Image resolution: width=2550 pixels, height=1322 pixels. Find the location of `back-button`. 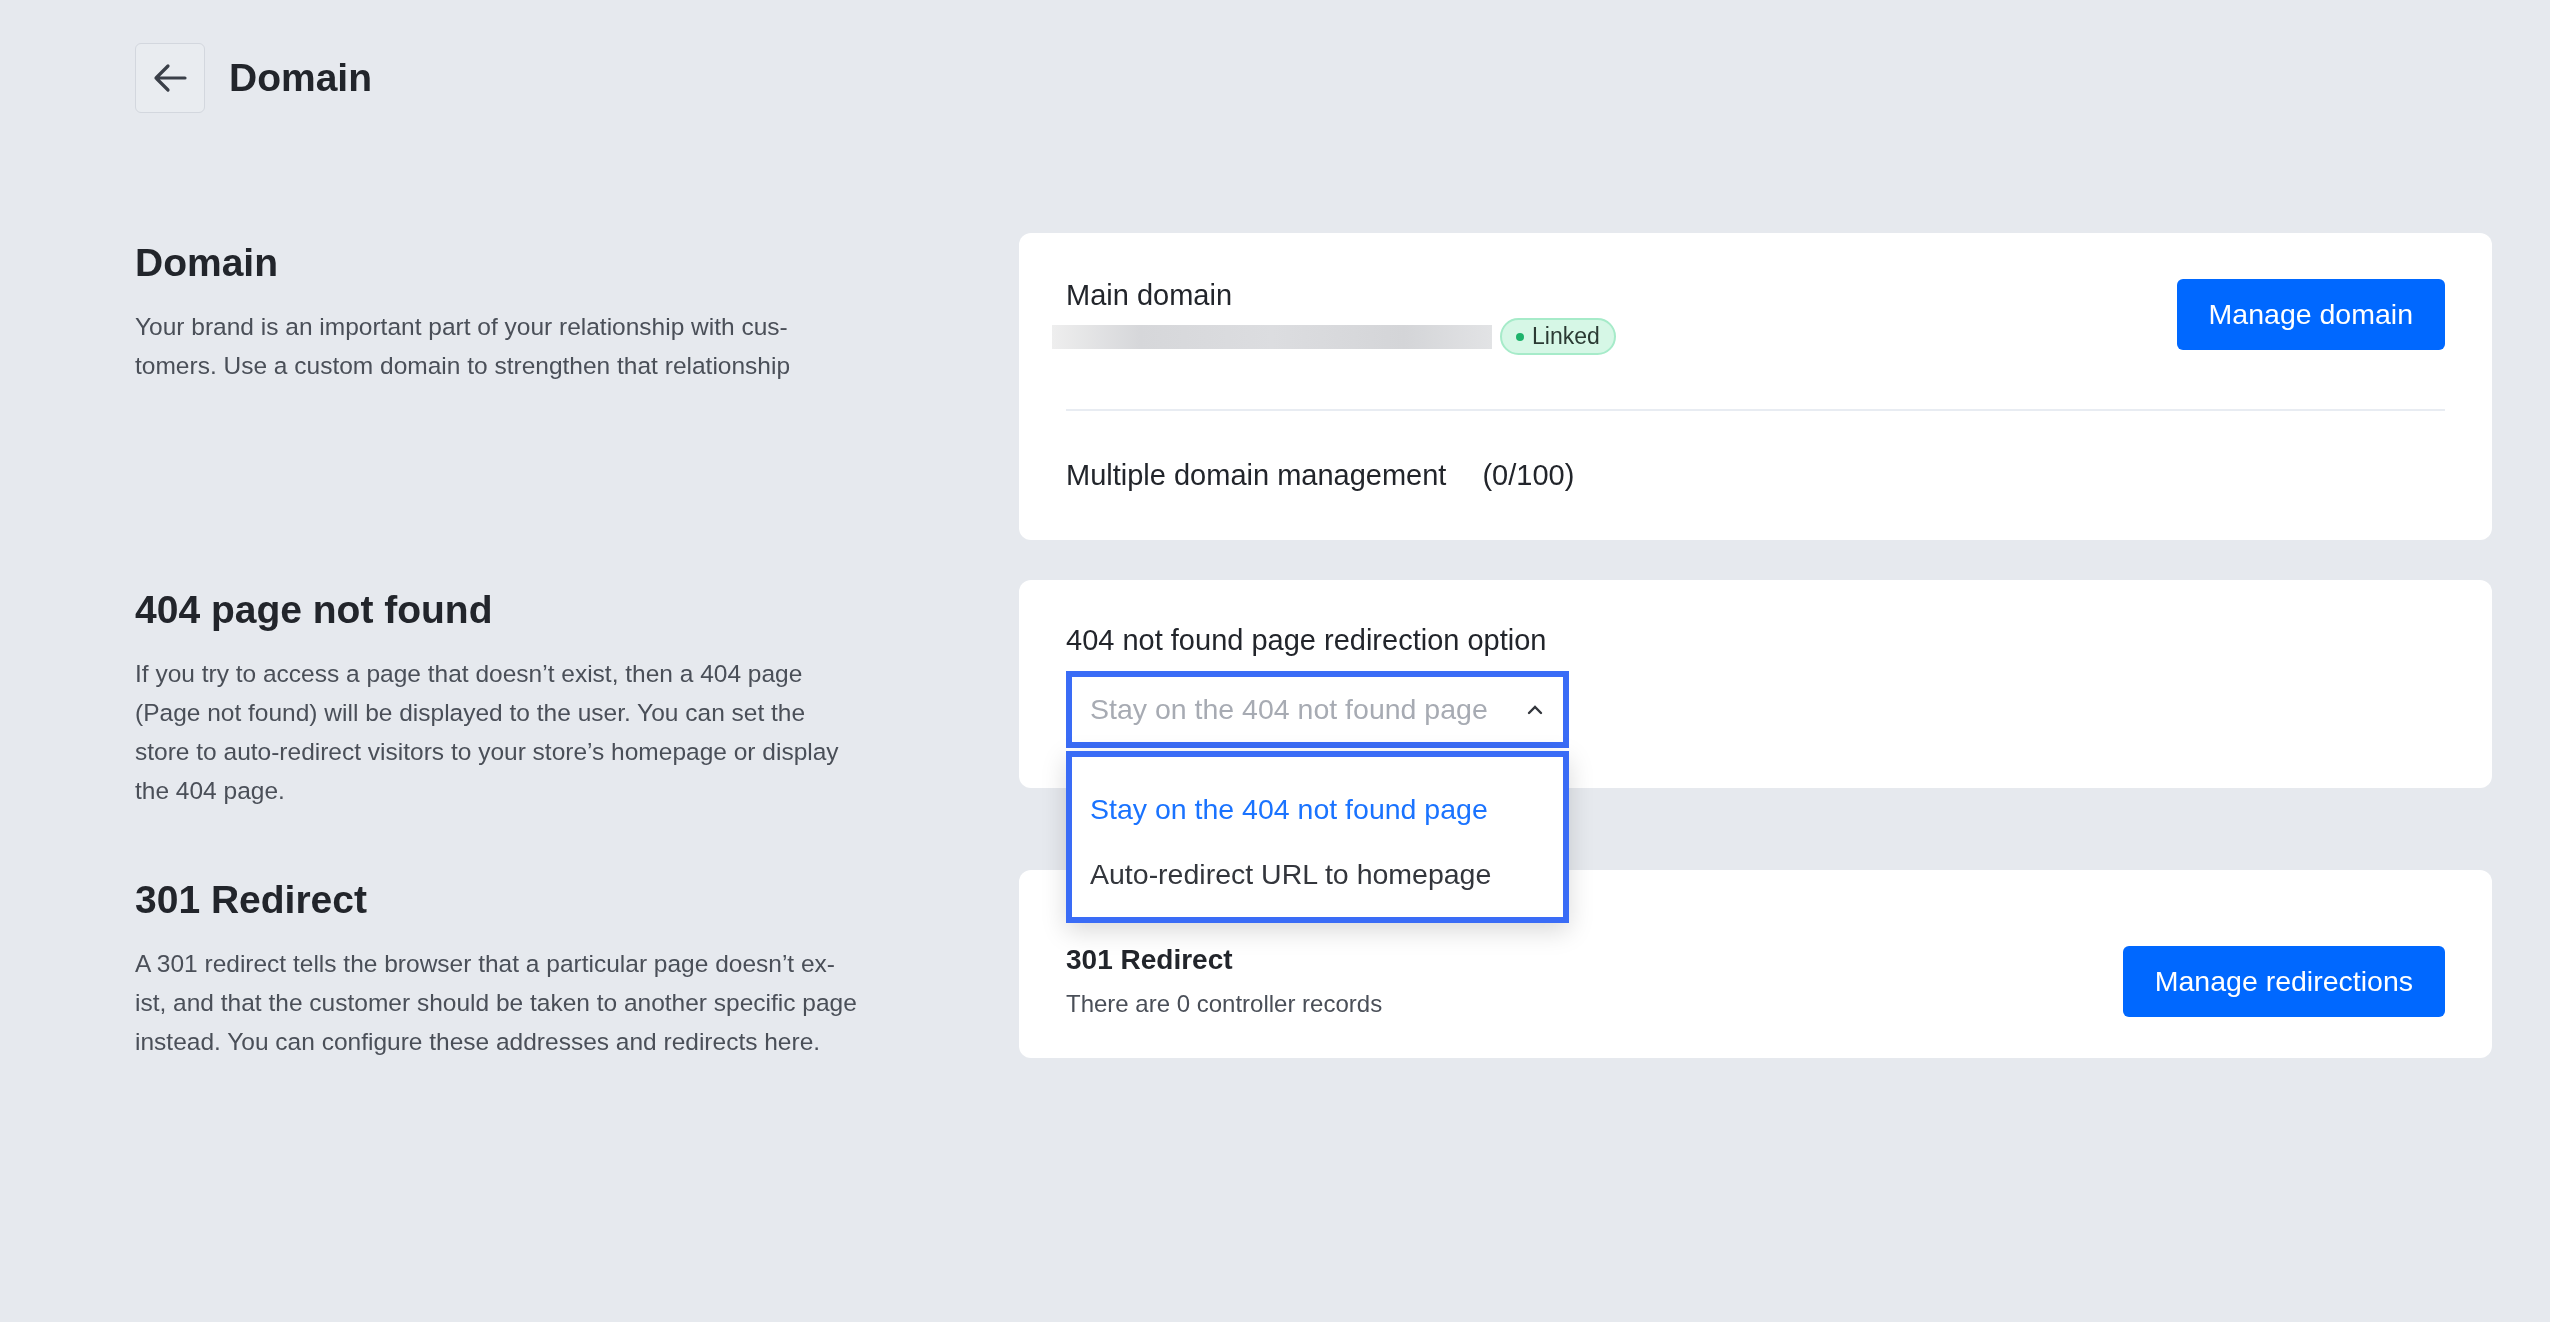

back-button is located at coordinates (170, 78).